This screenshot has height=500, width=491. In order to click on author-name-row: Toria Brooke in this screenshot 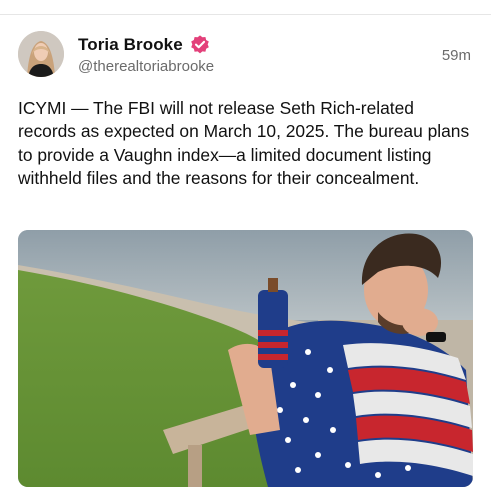, I will do `click(144, 45)`.